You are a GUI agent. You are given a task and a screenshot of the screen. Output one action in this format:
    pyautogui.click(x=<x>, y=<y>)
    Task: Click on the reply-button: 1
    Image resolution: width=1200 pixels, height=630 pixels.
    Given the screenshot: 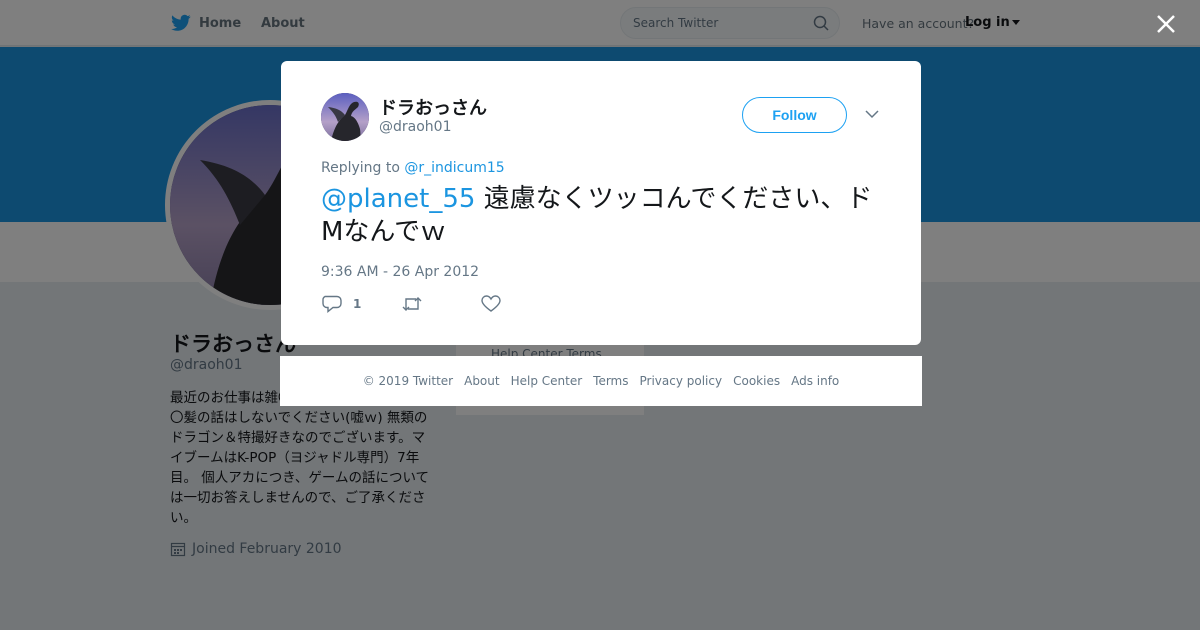 What is the action you would take?
    pyautogui.click(x=361, y=304)
    